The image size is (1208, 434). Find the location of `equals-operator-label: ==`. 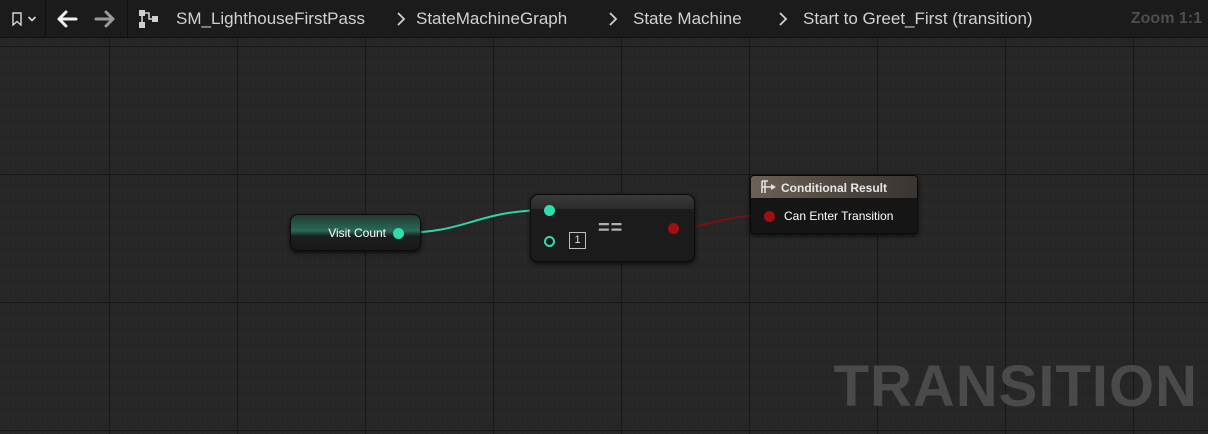

equals-operator-label: == is located at coordinates (611, 228).